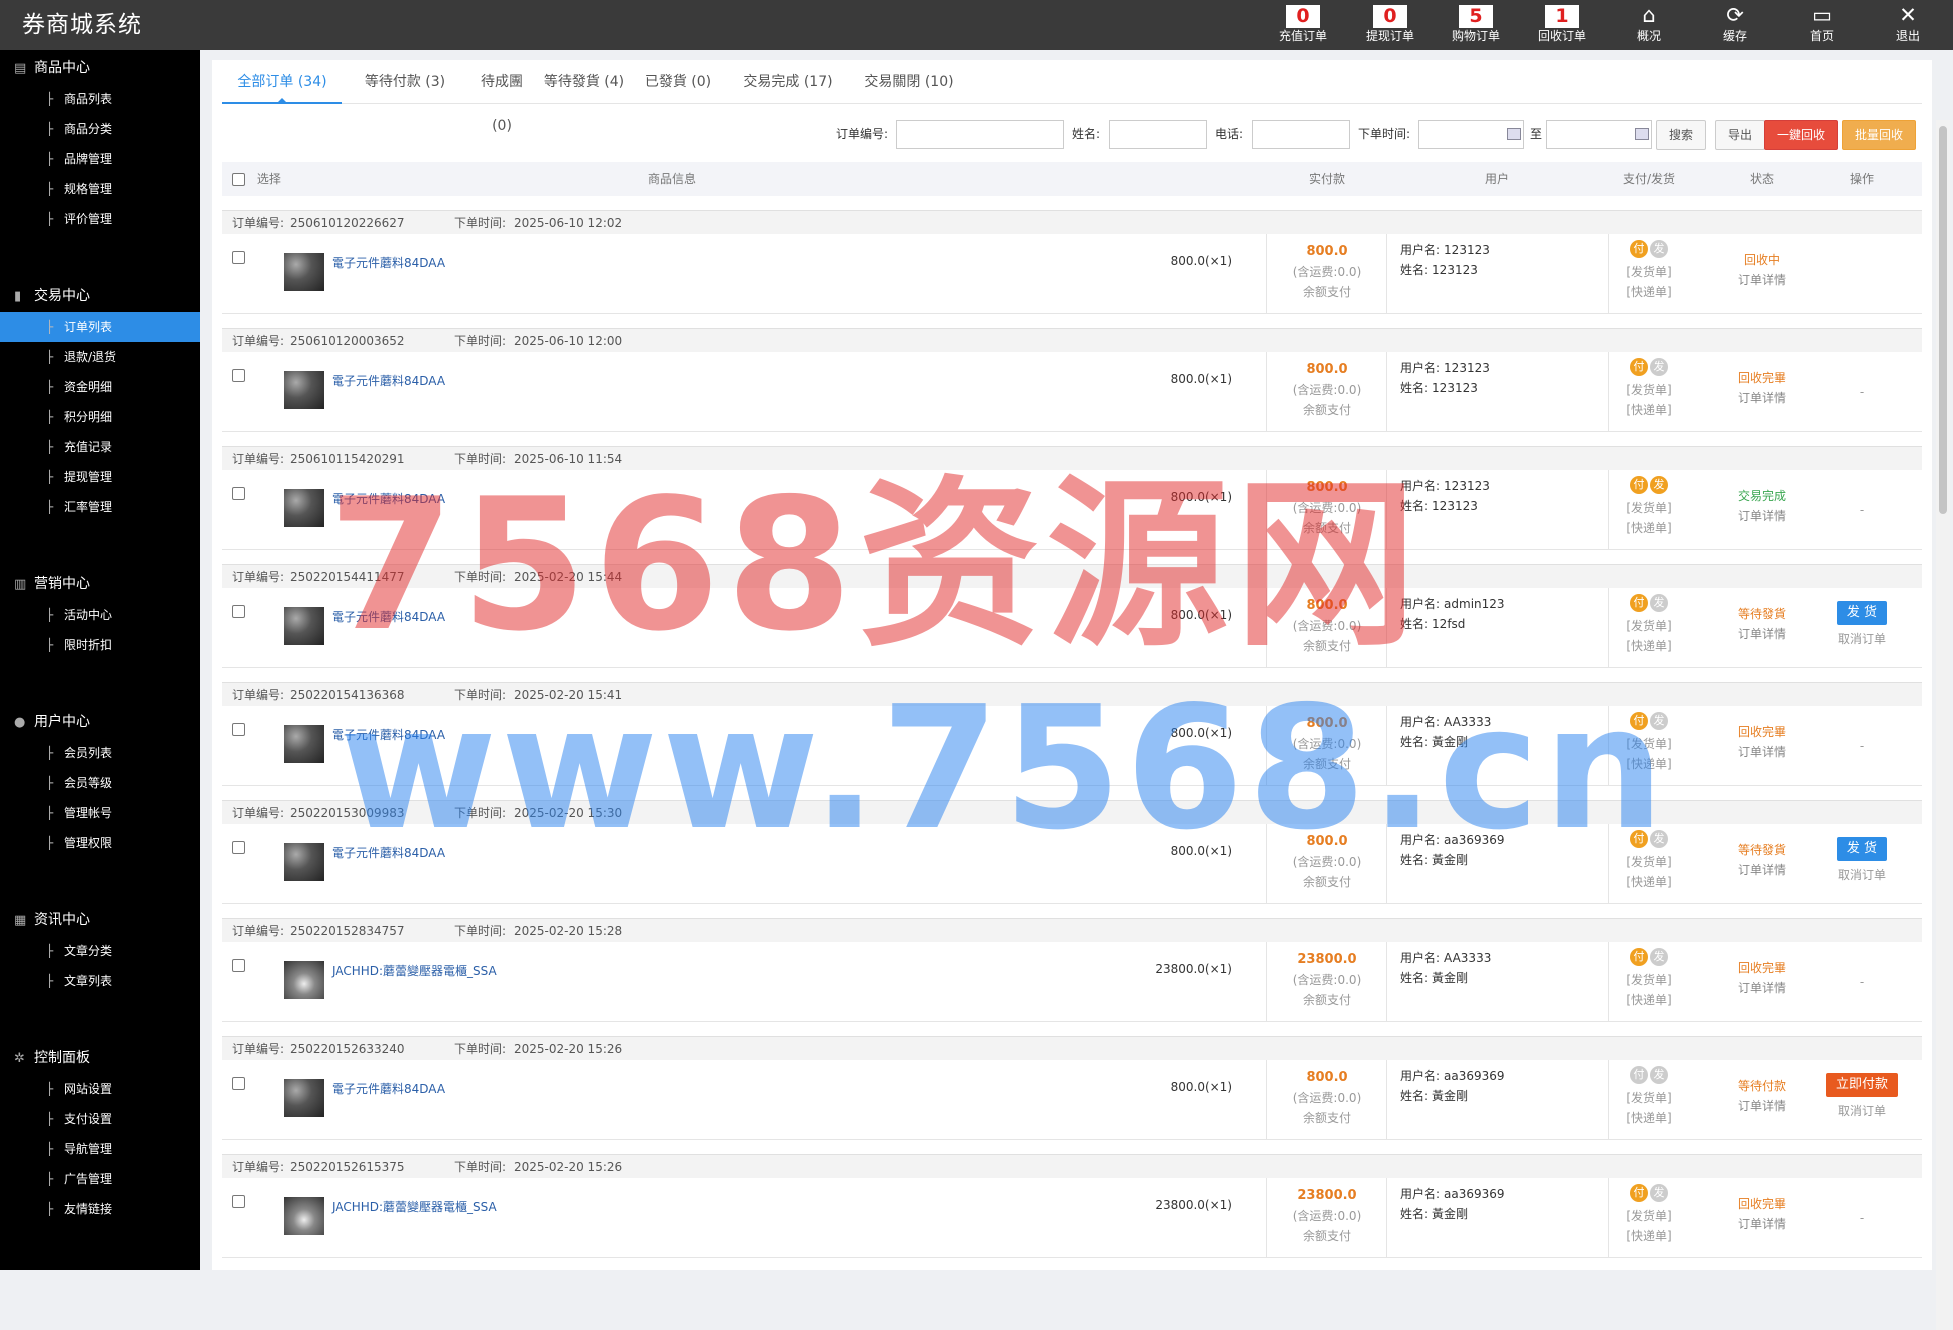  Describe the element at coordinates (100, 813) in the screenshot. I see `sidebar-item: ├ 管理帐号` at that location.